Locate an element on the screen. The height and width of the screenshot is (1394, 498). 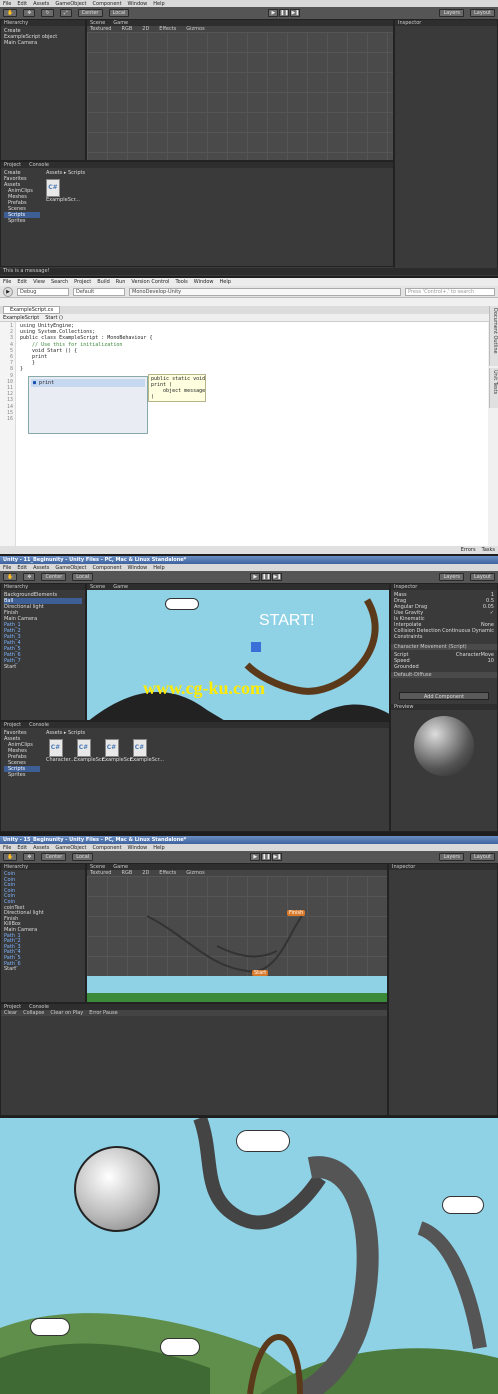
autocomplete-item: ■ print is located at coordinates (88, 383).